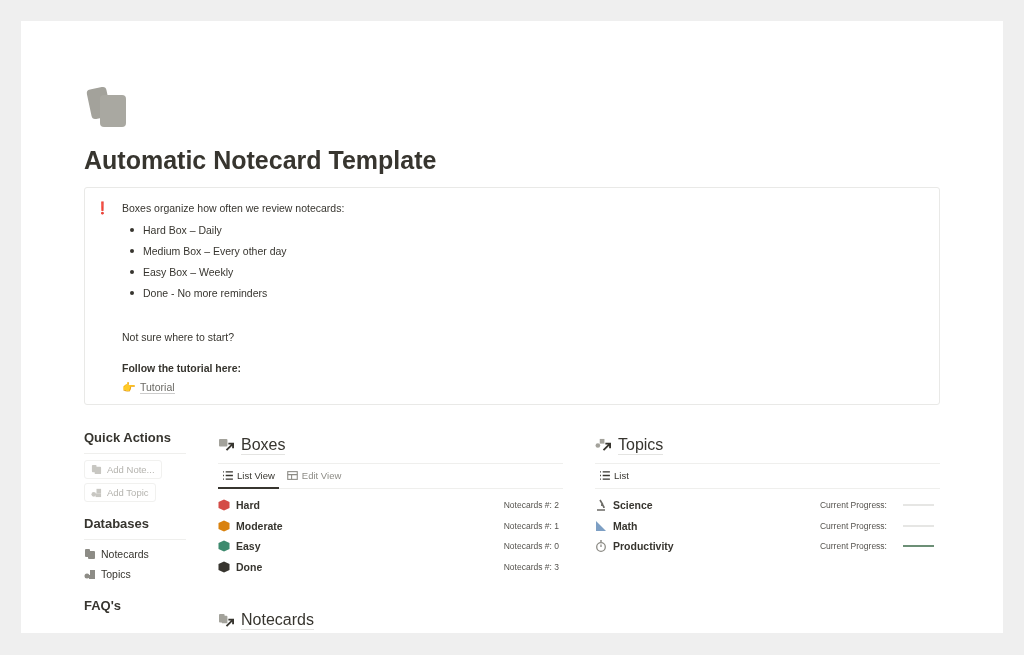 This screenshot has width=1024, height=655. What do you see at coordinates (713, 505) in the screenshot?
I see `row-title: Science` at bounding box center [713, 505].